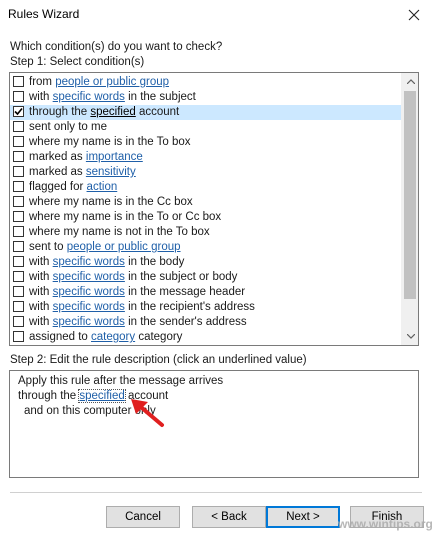 Image resolution: width=432 pixels, height=537 pixels. I want to click on condition-item: from people or public group, so click(206, 82).